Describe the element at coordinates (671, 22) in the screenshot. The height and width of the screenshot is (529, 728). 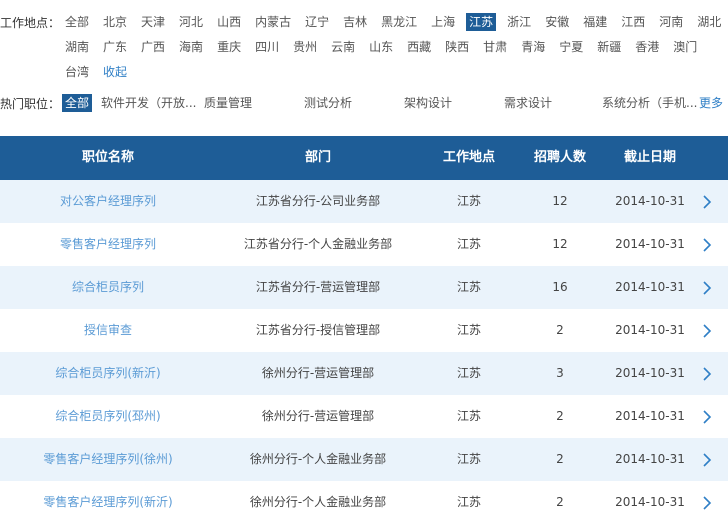
I see `location-option: 河南` at that location.